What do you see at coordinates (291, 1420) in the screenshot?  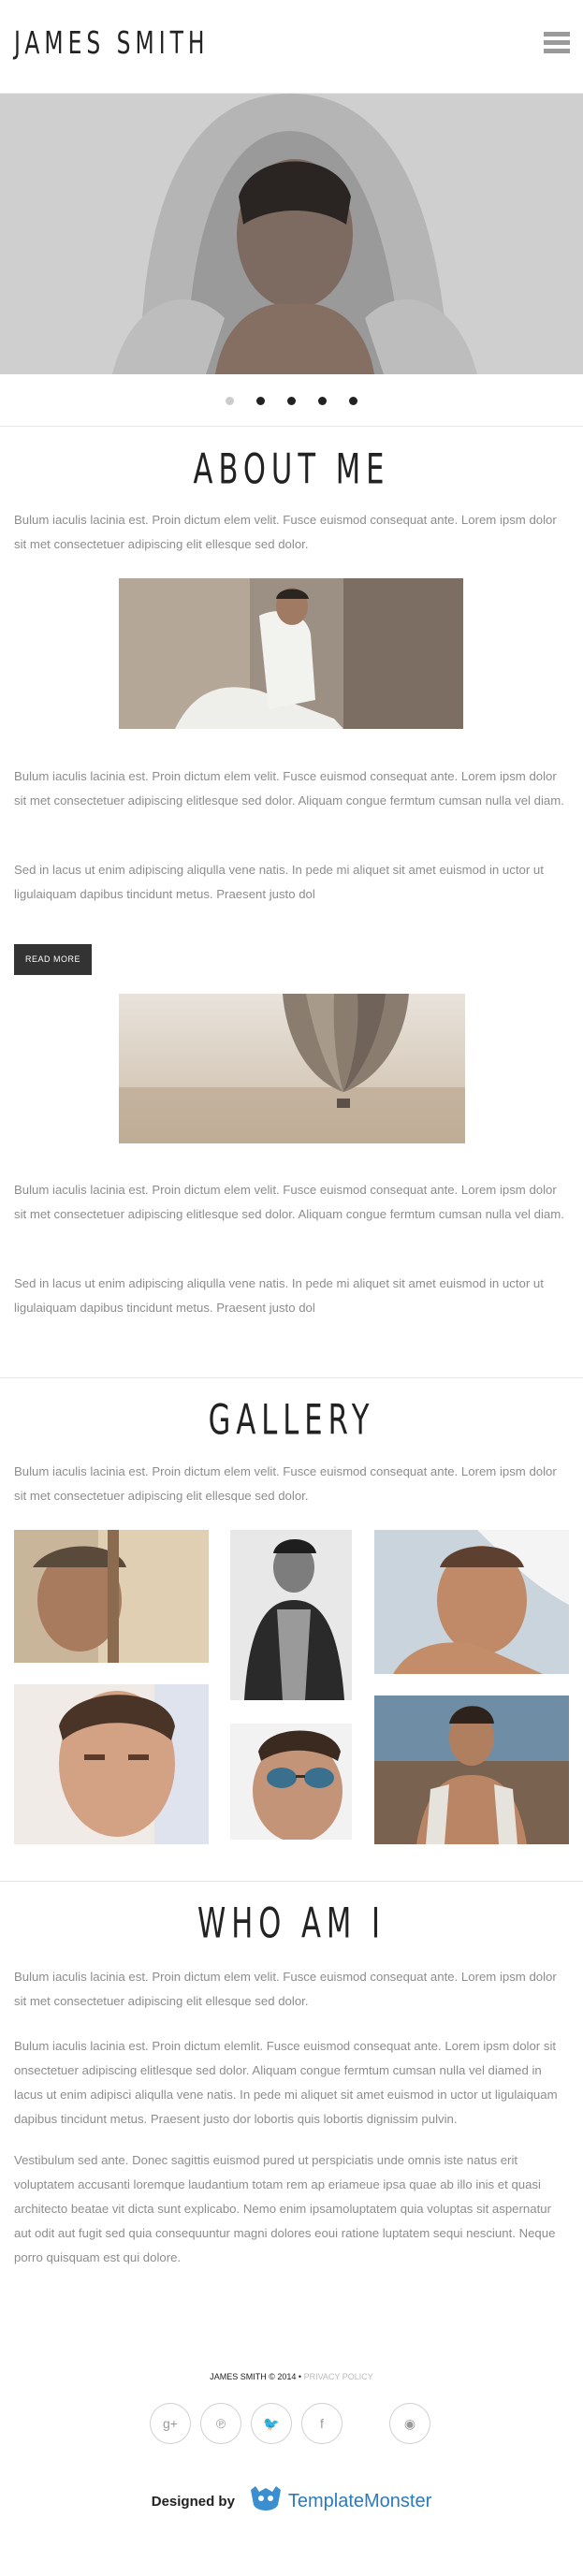 I see `gallery-title: GALLERY` at bounding box center [291, 1420].